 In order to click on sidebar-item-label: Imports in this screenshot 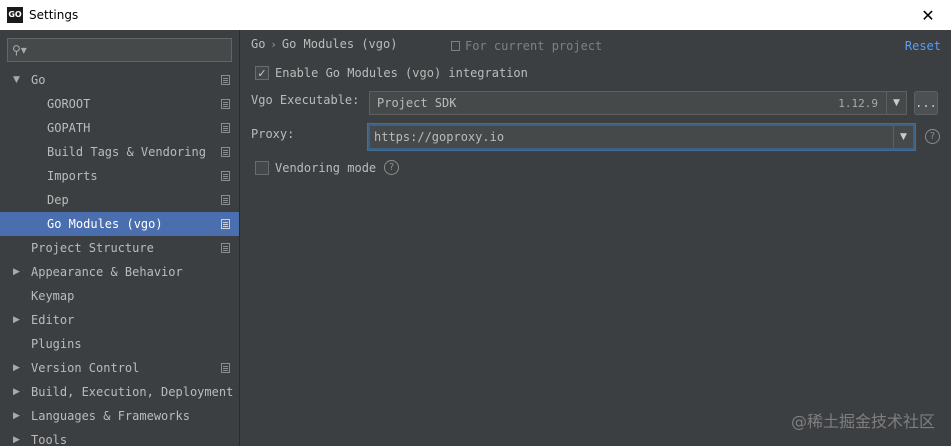, I will do `click(72, 176)`.